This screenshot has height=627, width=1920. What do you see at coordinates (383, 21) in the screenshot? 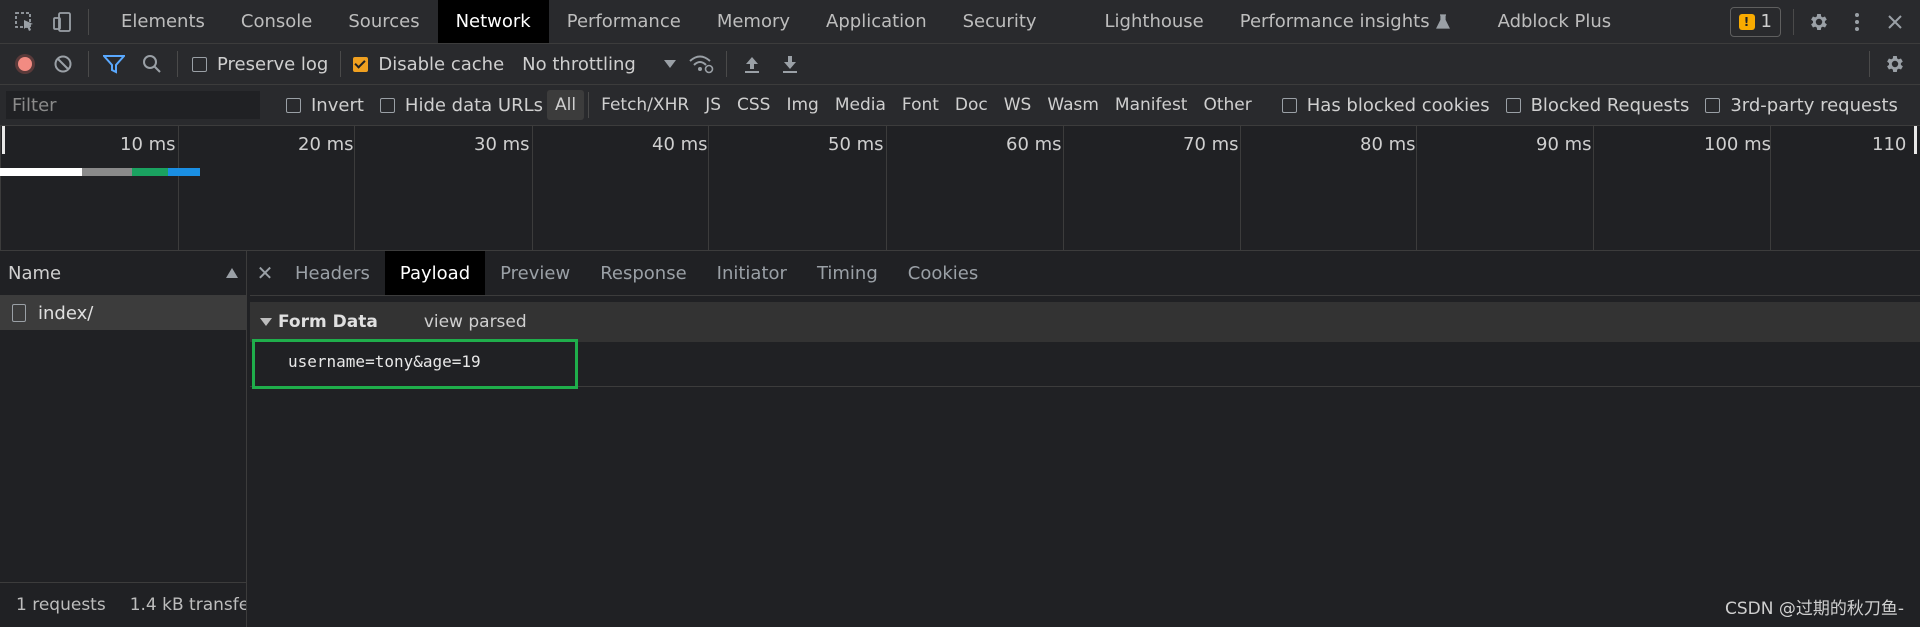
I see `tab-sources: Sources` at bounding box center [383, 21].